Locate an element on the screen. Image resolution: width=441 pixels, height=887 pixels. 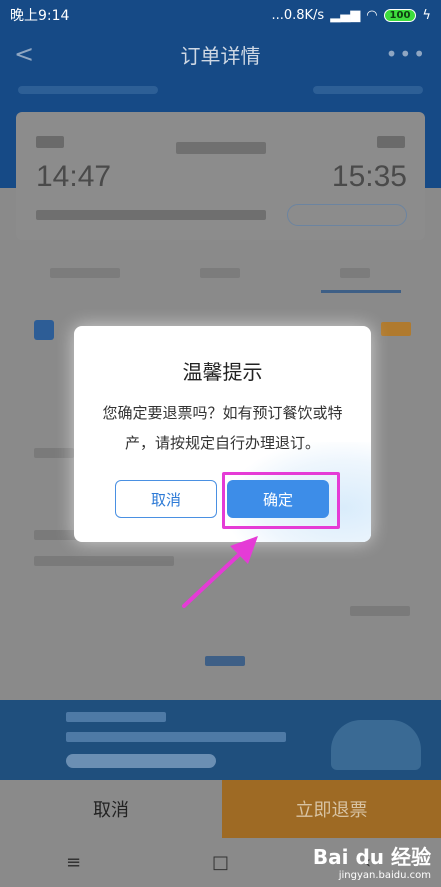
arrive-station-blurred is located at coordinates (391, 142).